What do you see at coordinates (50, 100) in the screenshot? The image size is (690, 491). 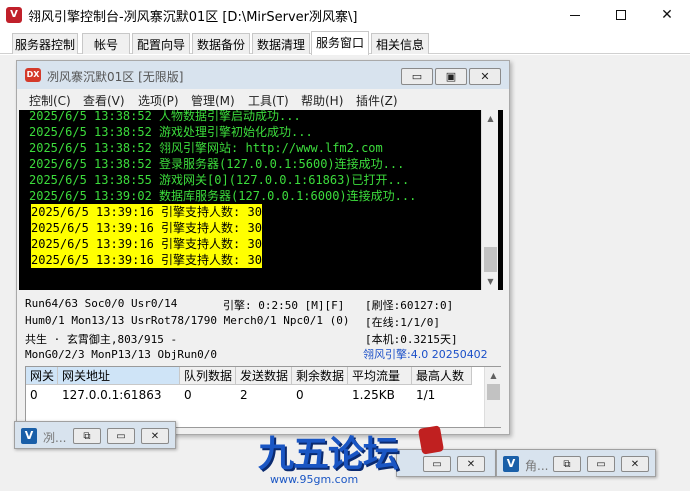 I see `menu-control: 控制(C)` at bounding box center [50, 100].